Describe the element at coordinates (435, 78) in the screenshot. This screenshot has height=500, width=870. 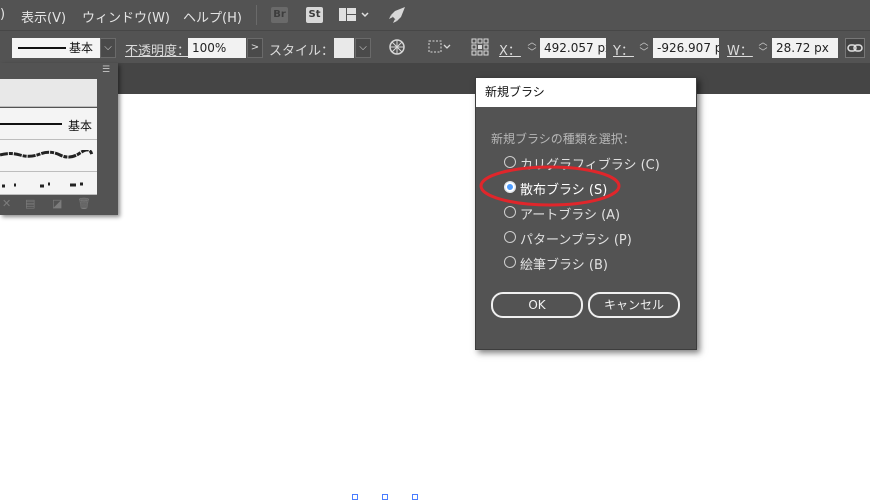
I see `document-tab-strip` at that location.